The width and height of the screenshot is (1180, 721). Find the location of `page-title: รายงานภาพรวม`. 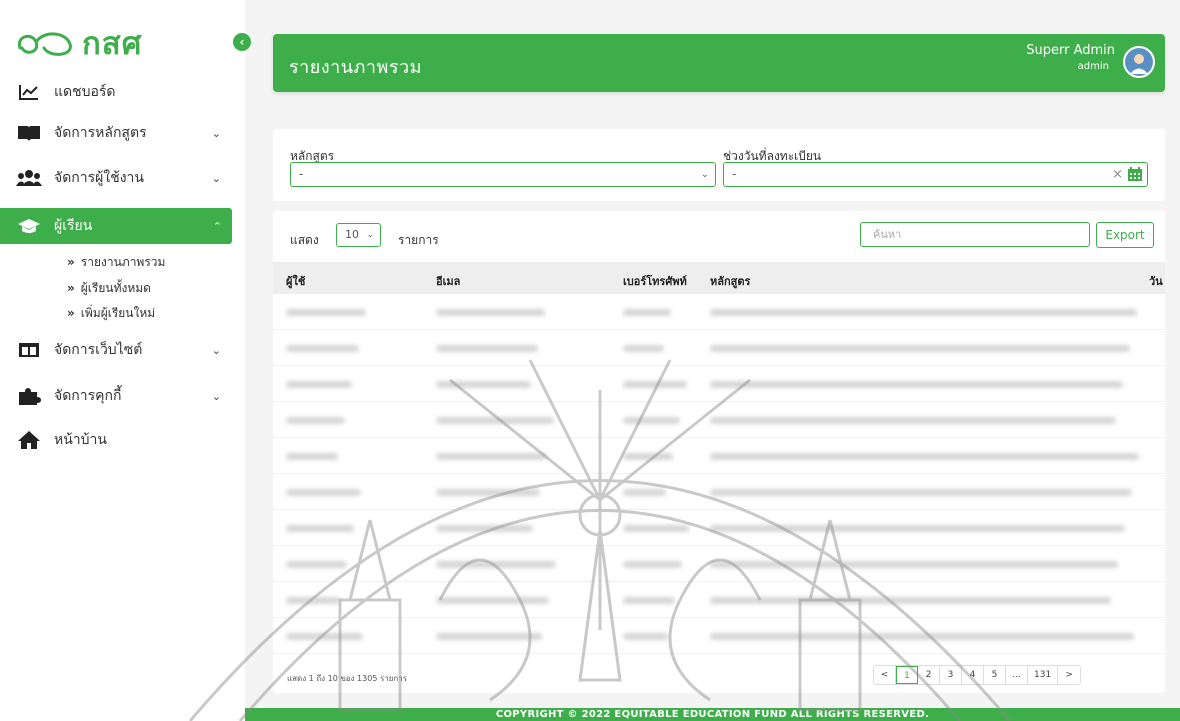

page-title: รายงานภาพรวม is located at coordinates (356, 67).